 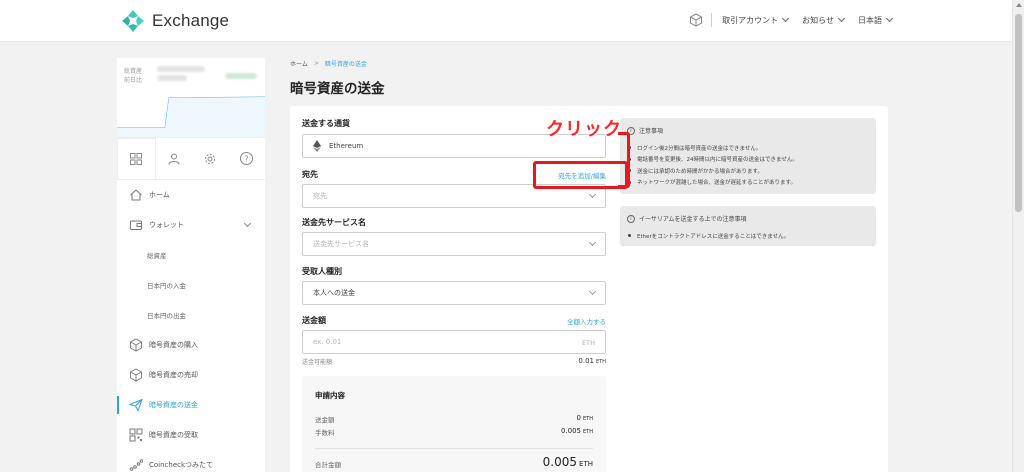 I want to click on tab-dashboard, so click(x=136, y=158).